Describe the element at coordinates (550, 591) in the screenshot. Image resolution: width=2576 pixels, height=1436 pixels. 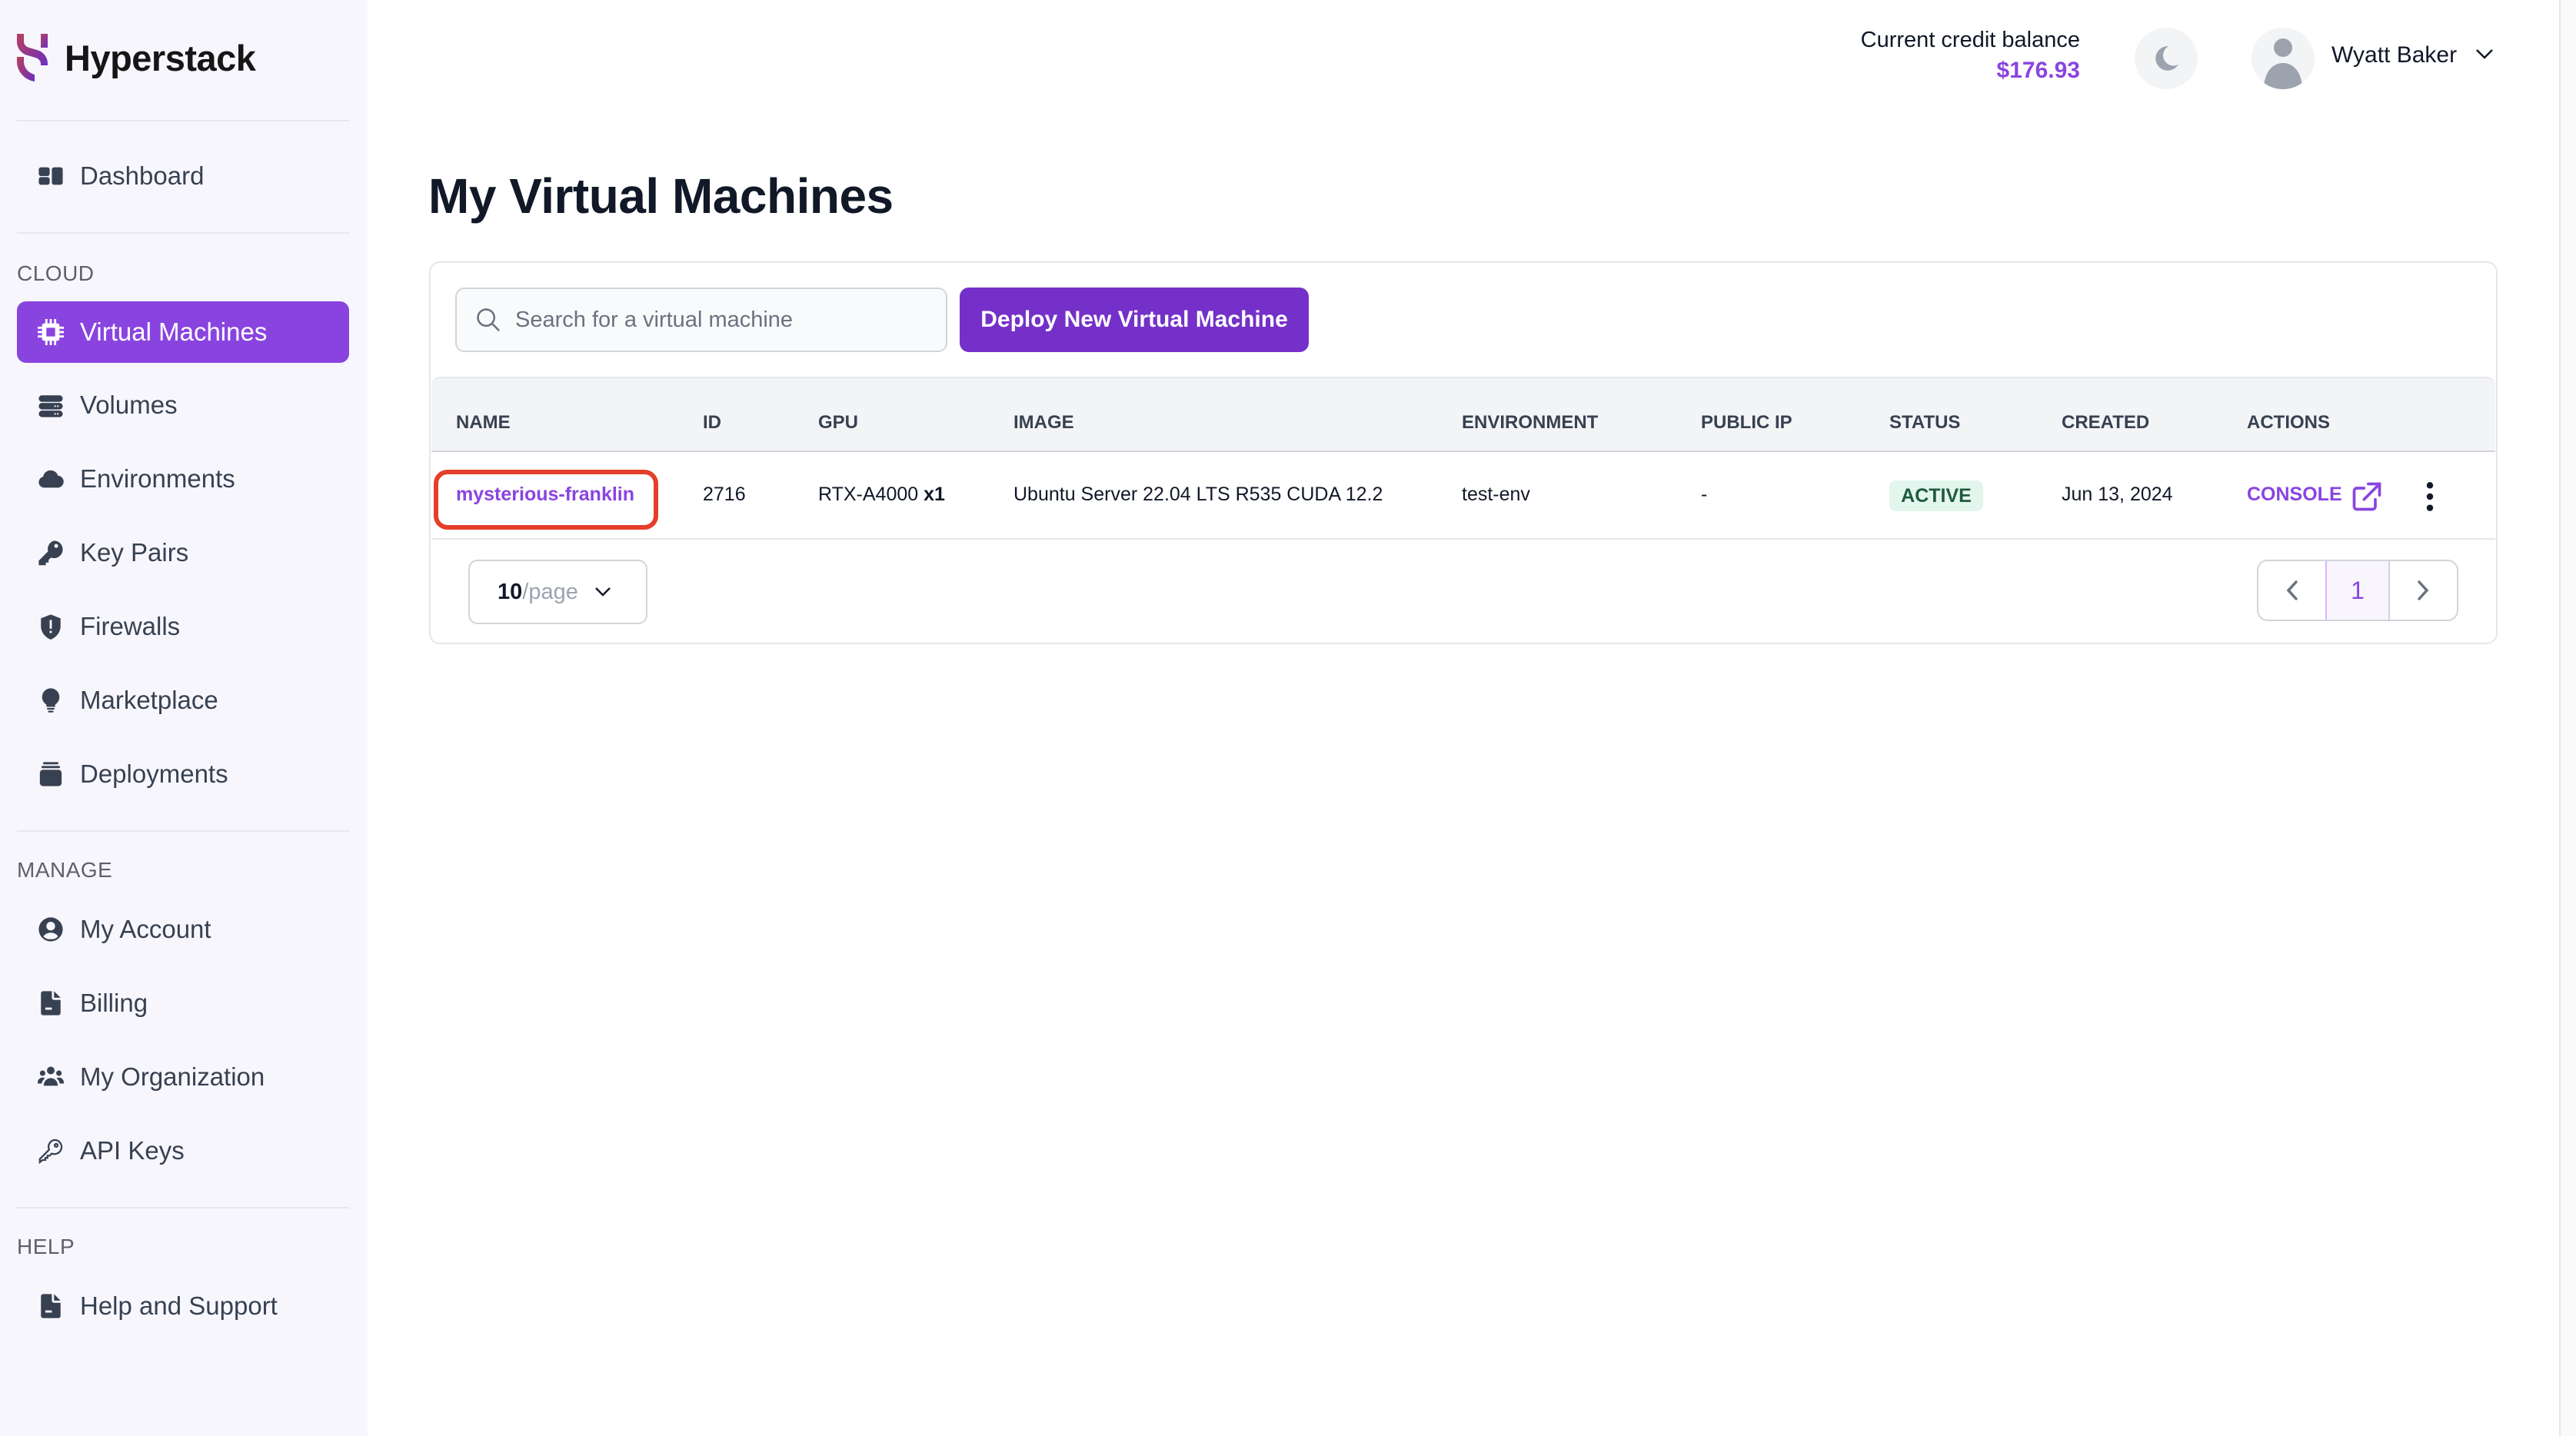
I see `per-page-unit: /page` at that location.